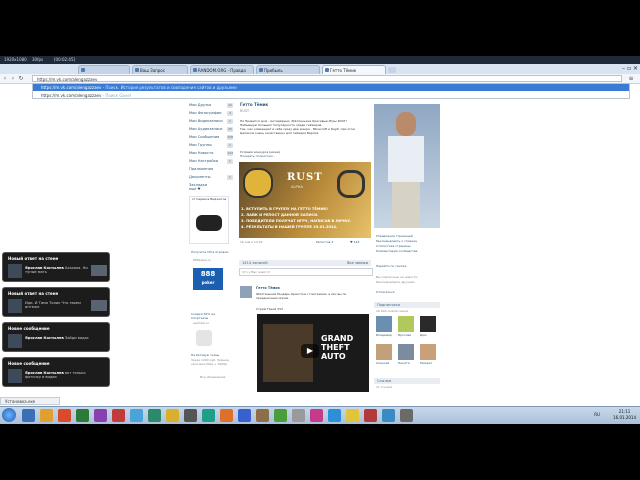 The image size is (640, 480). What do you see at coordinates (209, 220) in the screenshot?
I see `ad-widget: от Сервиса Виджетов` at bounding box center [209, 220].